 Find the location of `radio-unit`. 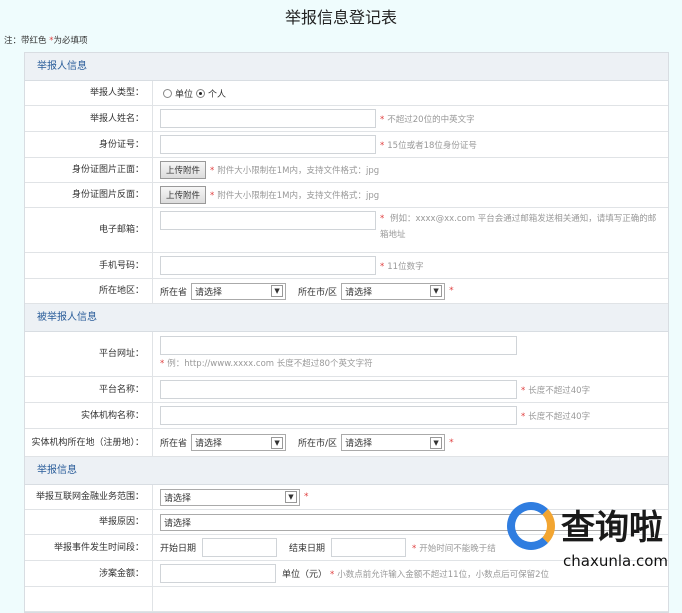

radio-unit is located at coordinates (167, 93).